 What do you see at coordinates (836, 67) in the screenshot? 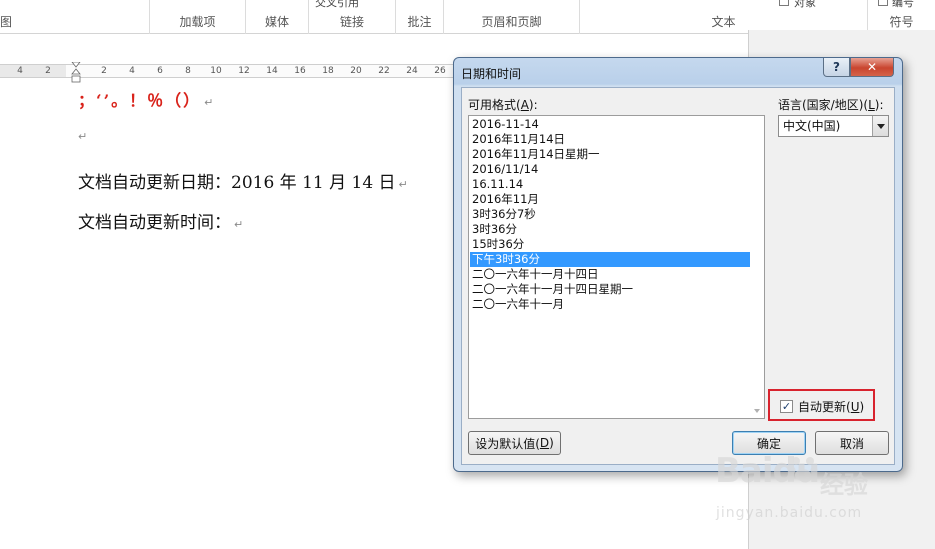
I see `help-button: ?` at bounding box center [836, 67].